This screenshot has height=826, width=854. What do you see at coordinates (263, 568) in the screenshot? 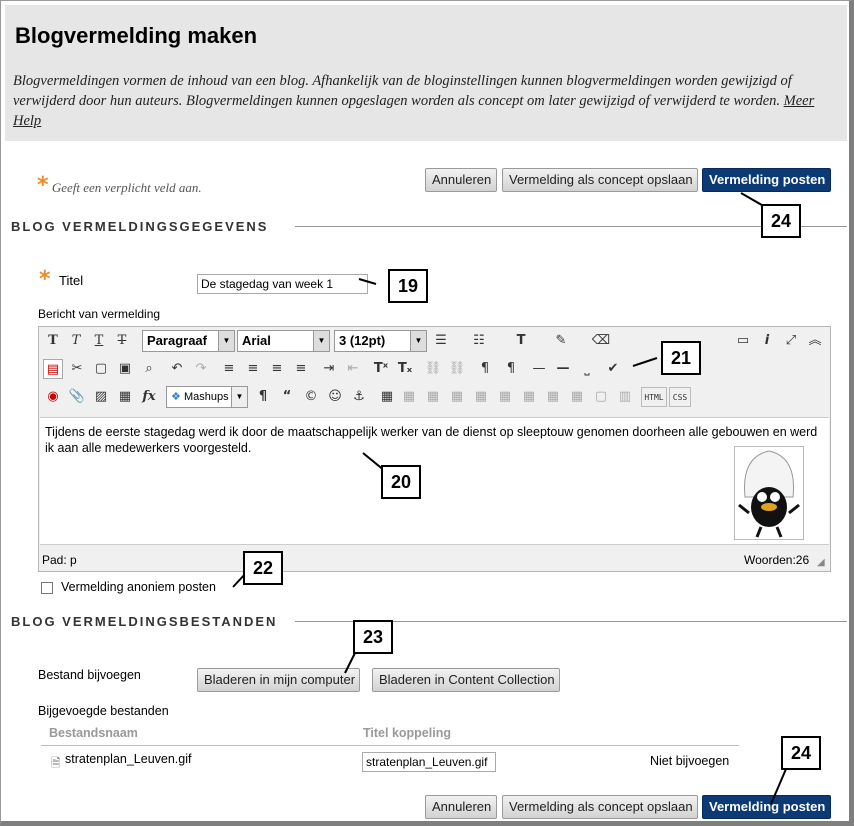
I see `callout-22: 22` at bounding box center [263, 568].